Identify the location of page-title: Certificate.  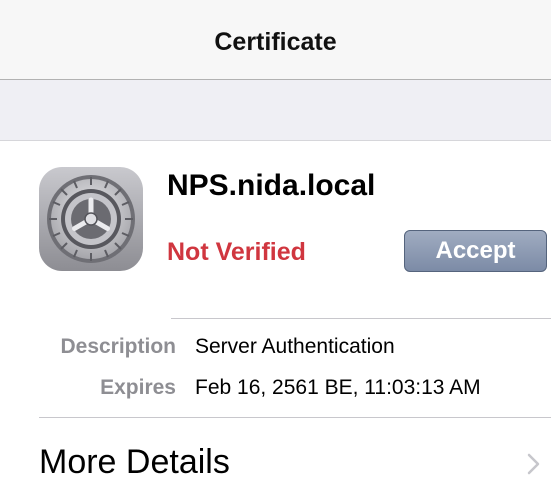
(275, 42).